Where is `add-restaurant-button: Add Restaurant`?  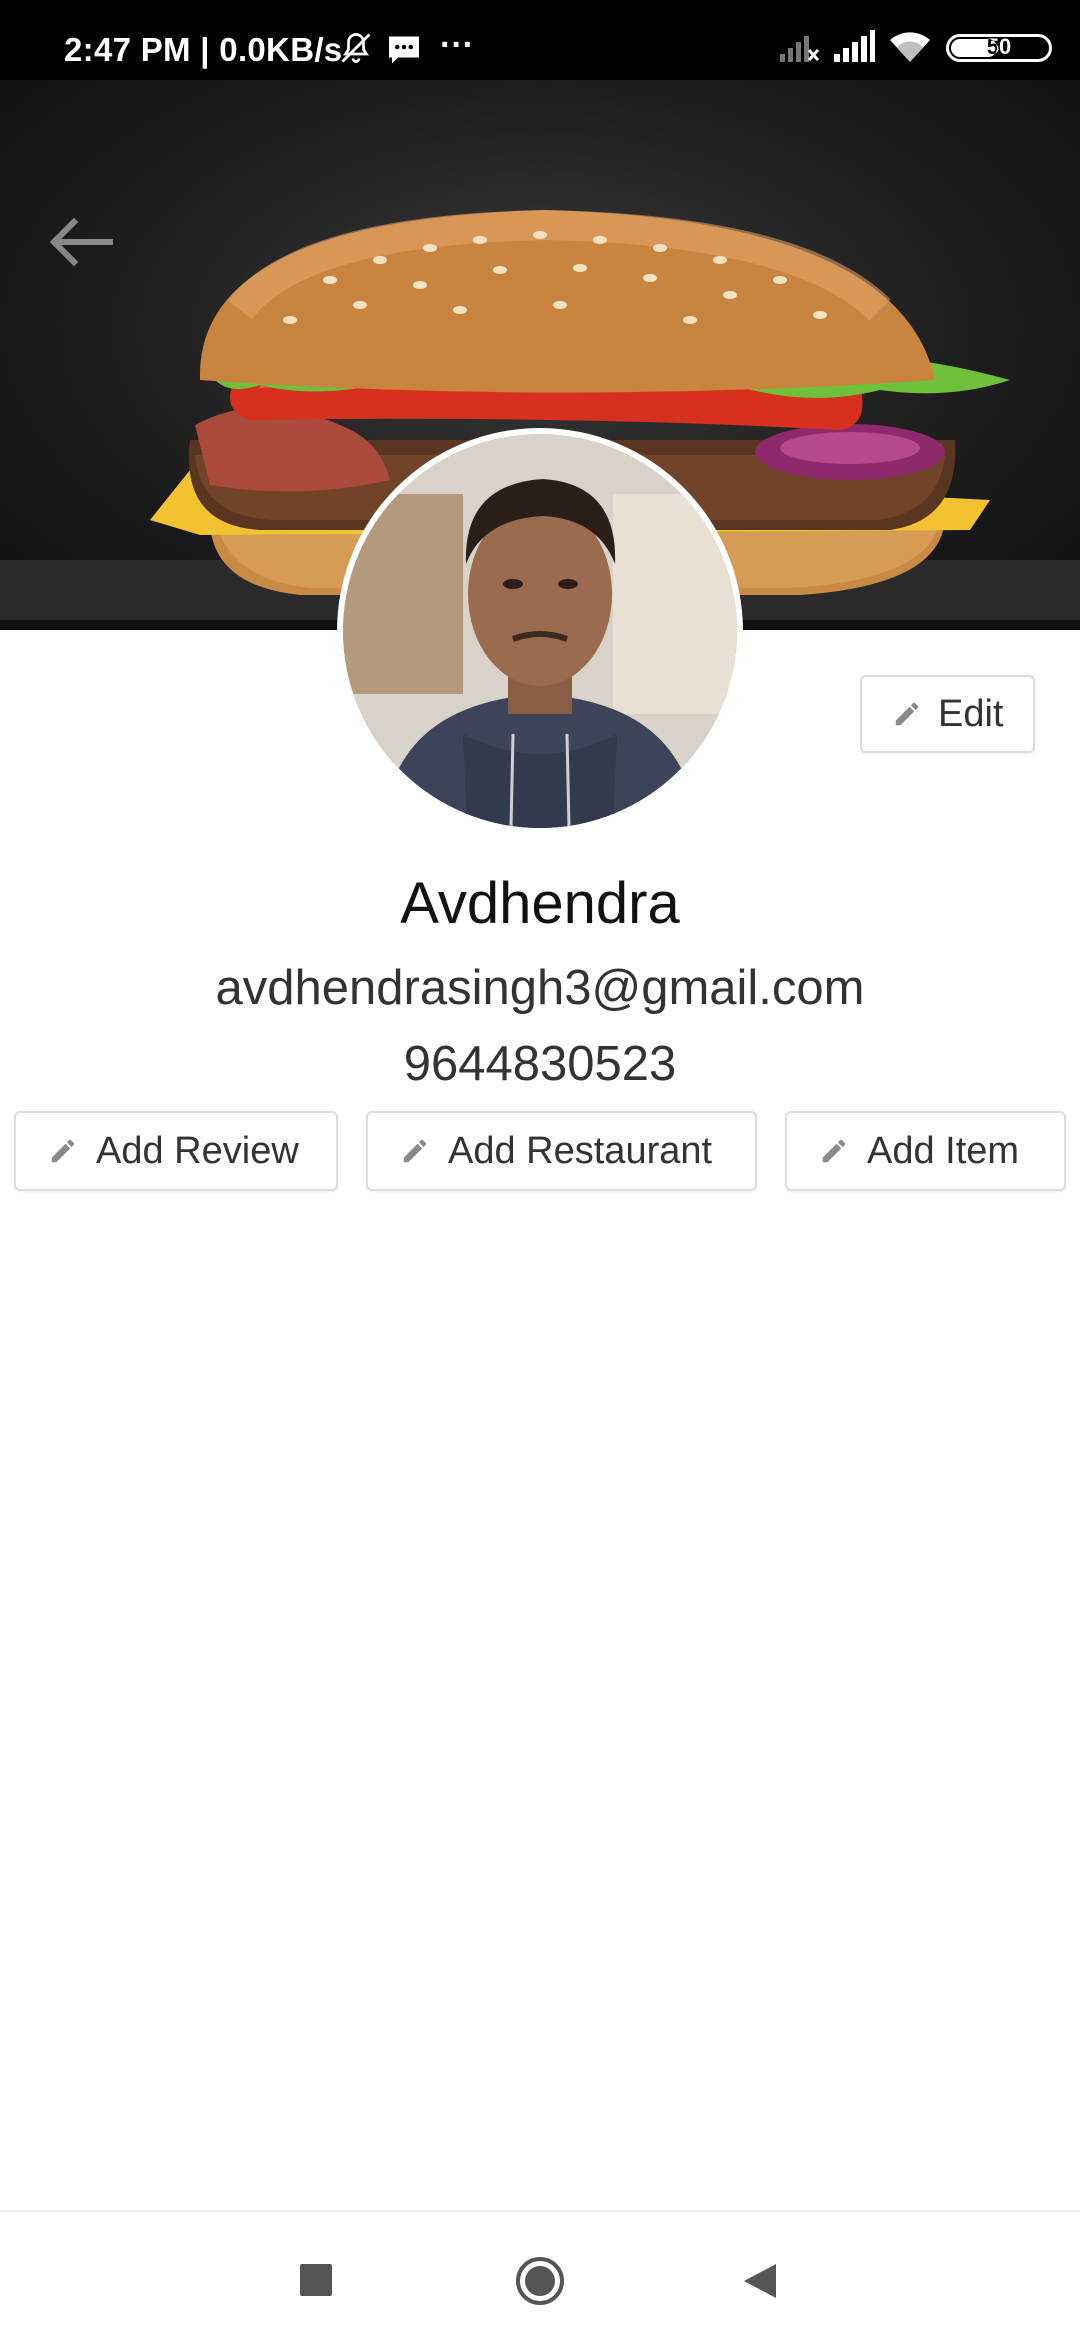 add-restaurant-button: Add Restaurant is located at coordinates (561, 1151).